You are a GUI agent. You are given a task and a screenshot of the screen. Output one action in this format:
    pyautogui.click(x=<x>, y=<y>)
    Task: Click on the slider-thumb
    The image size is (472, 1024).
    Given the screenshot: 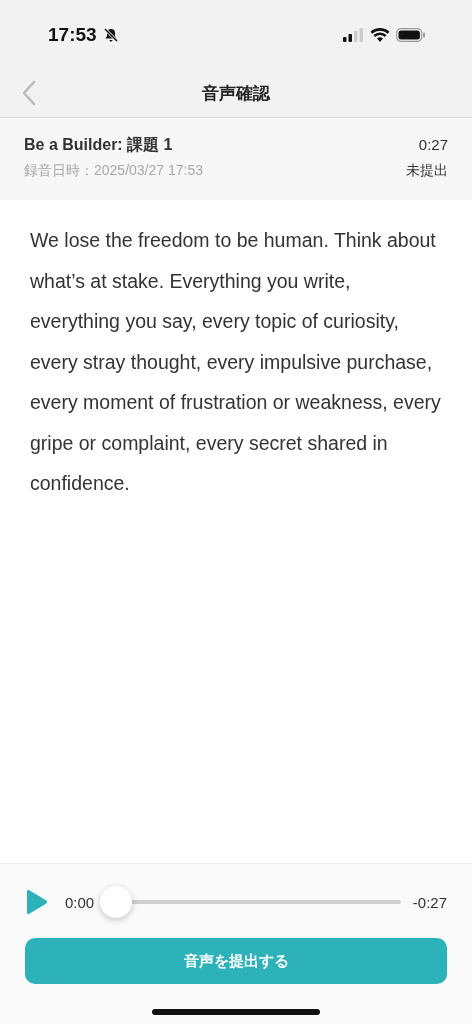 What is the action you would take?
    pyautogui.click(x=116, y=902)
    